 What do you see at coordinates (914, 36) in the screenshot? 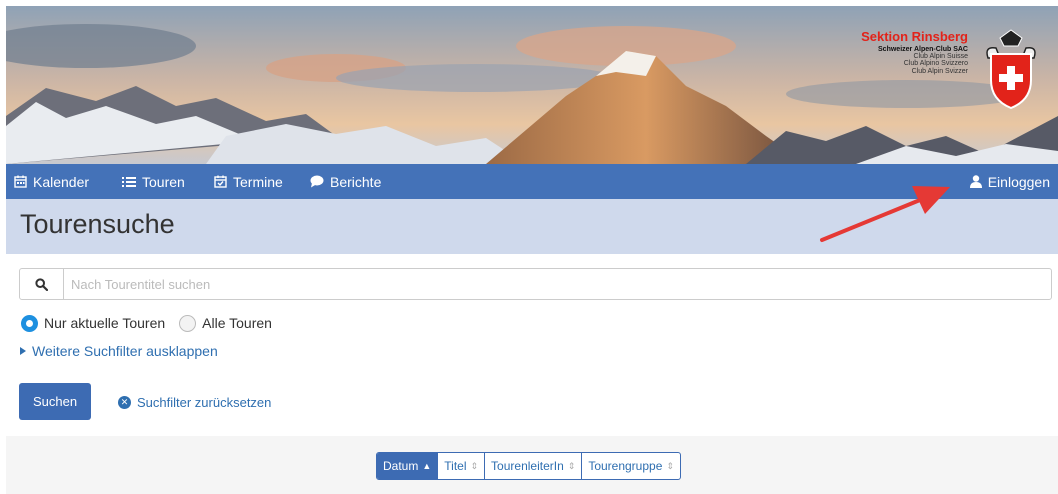
I see `brand-title: Sektion Rinsberg` at bounding box center [914, 36].